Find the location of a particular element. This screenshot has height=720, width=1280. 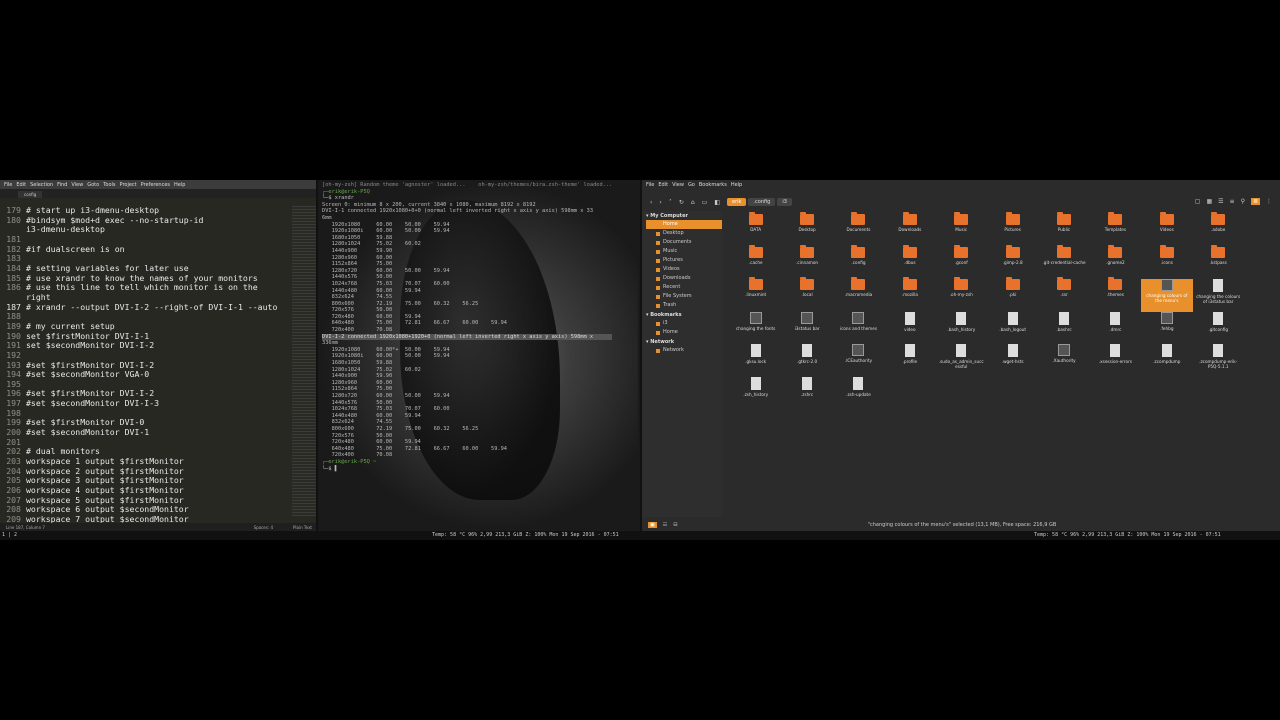

sidebar-item-trash: Trash is located at coordinates (684, 305).